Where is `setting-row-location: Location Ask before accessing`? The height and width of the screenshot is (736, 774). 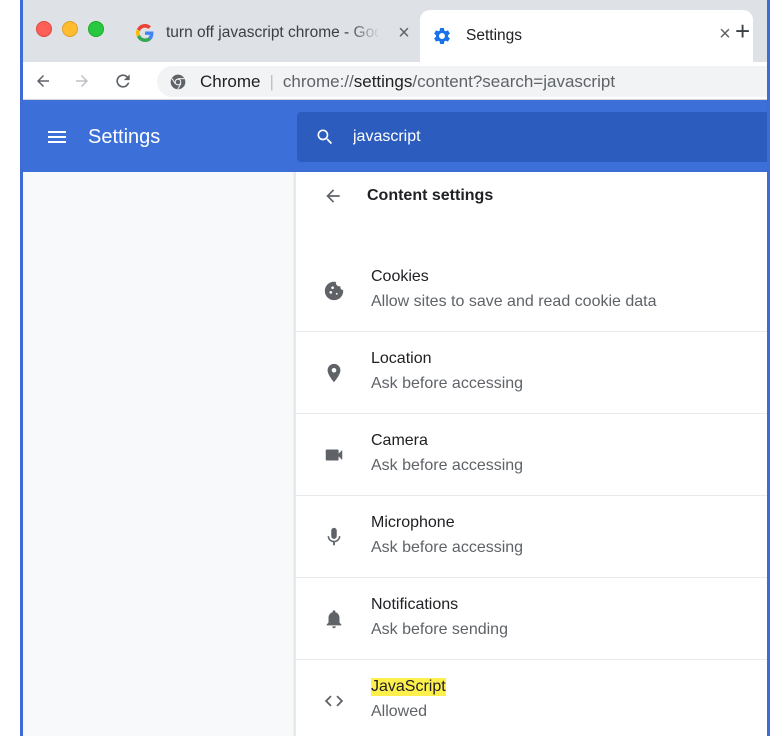
setting-row-location: Location Ask before accessing is located at coordinates (531, 373).